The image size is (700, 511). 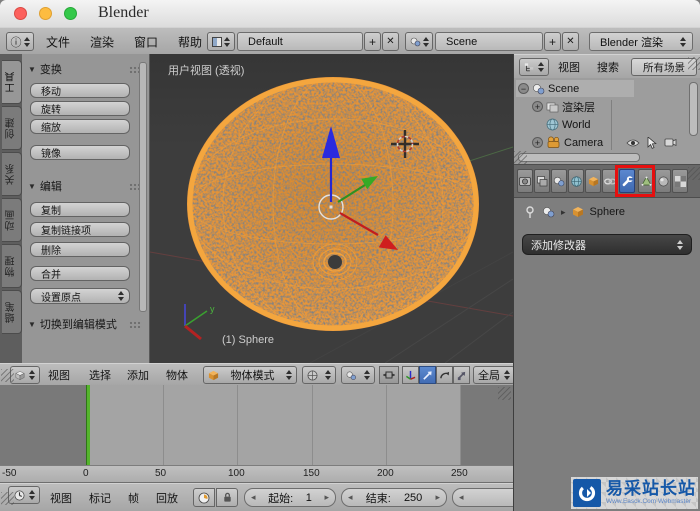 What do you see at coordinates (100, 375) in the screenshot?
I see `vp-menu-select: 选择` at bounding box center [100, 375].